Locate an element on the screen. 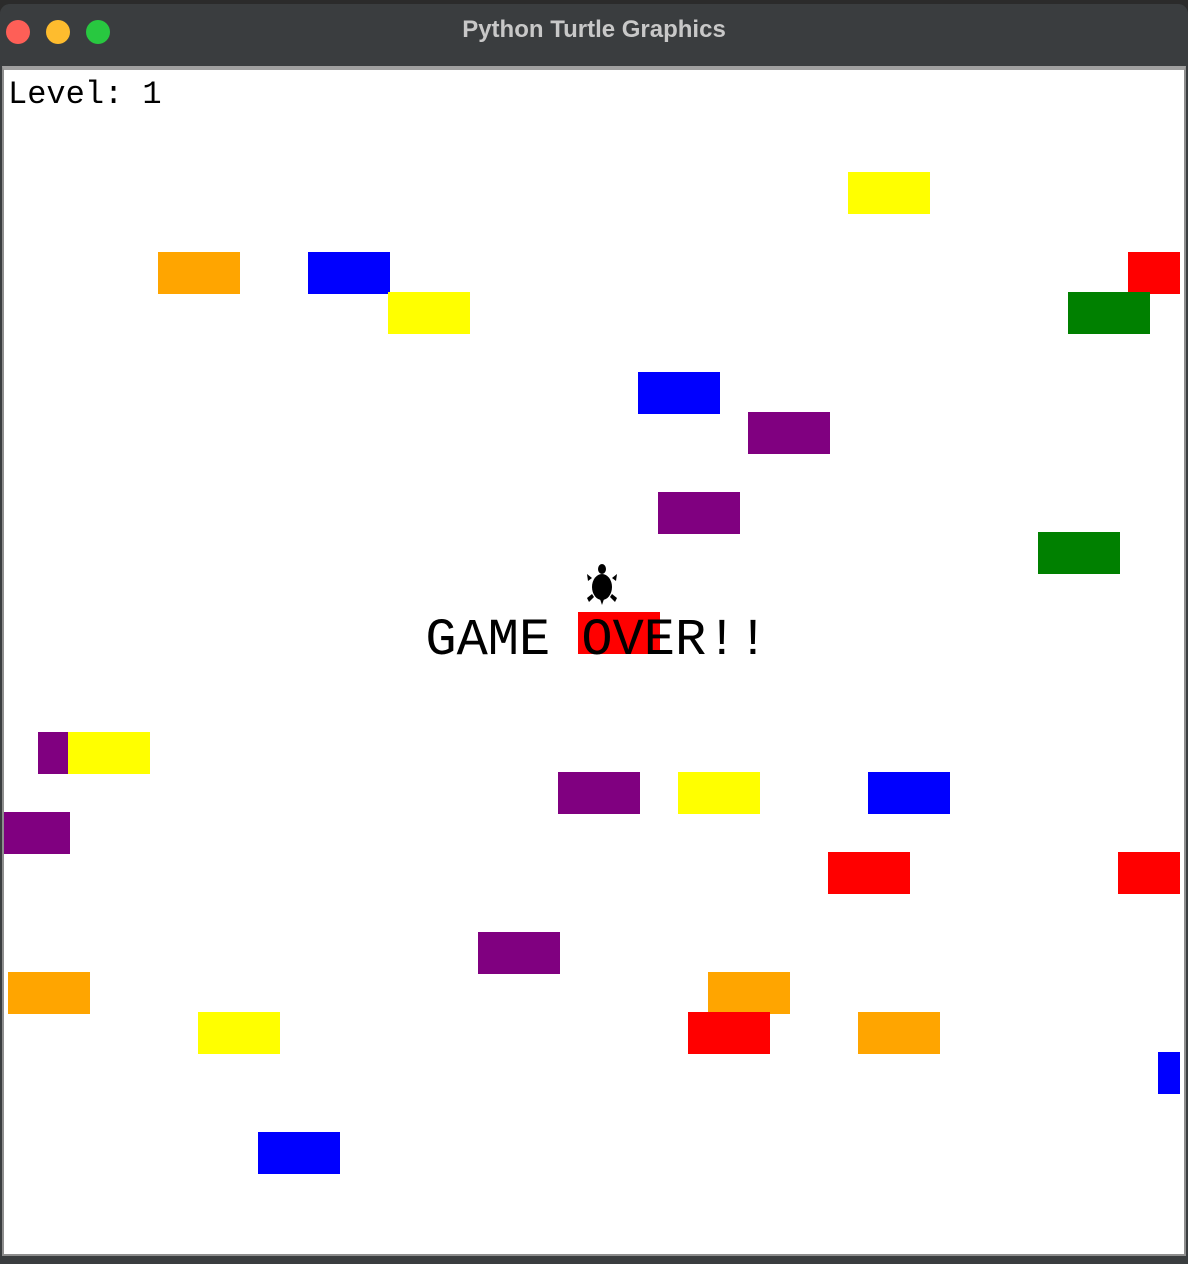 The height and width of the screenshot is (1264, 1188). game-over-message: GAME OVER!! is located at coordinates (597, 640).